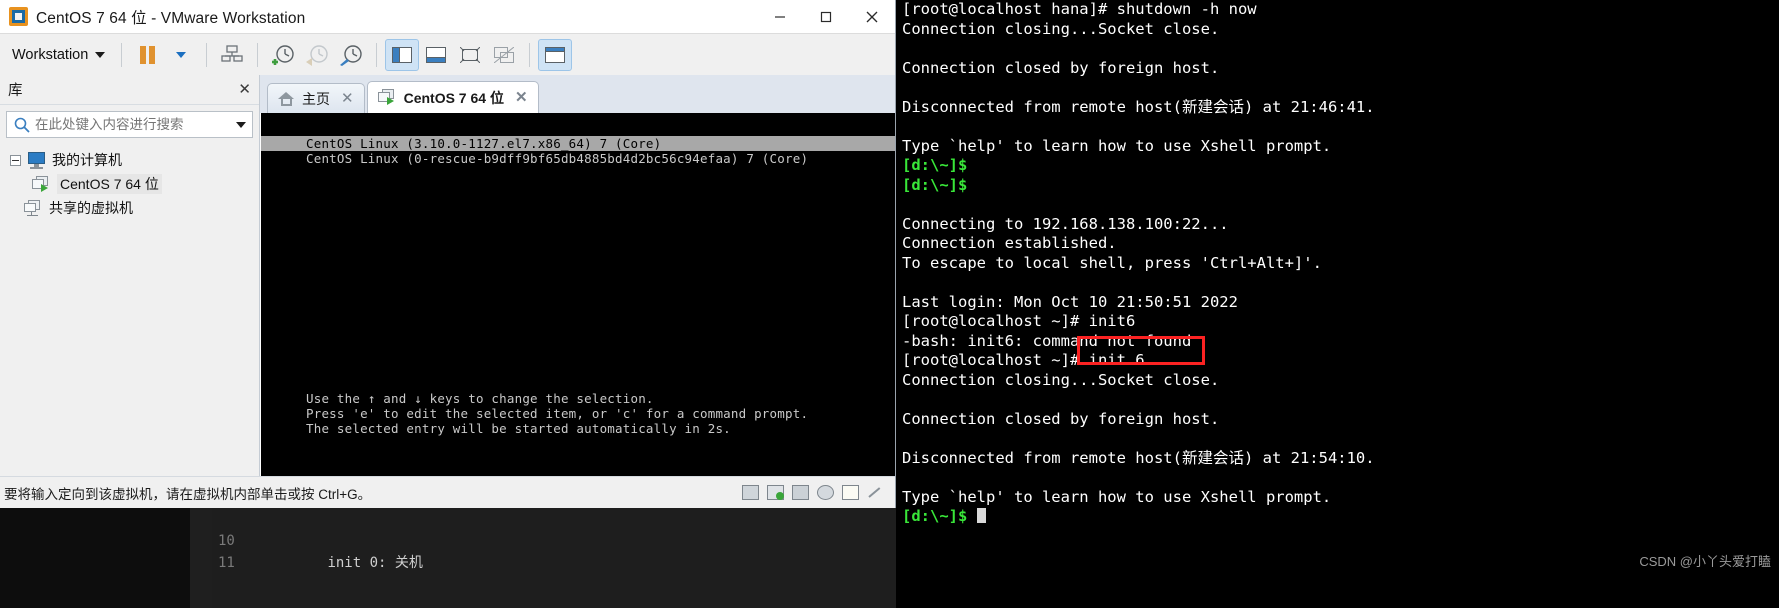 This screenshot has height=608, width=1779. I want to click on unity-mode-button, so click(504, 55).